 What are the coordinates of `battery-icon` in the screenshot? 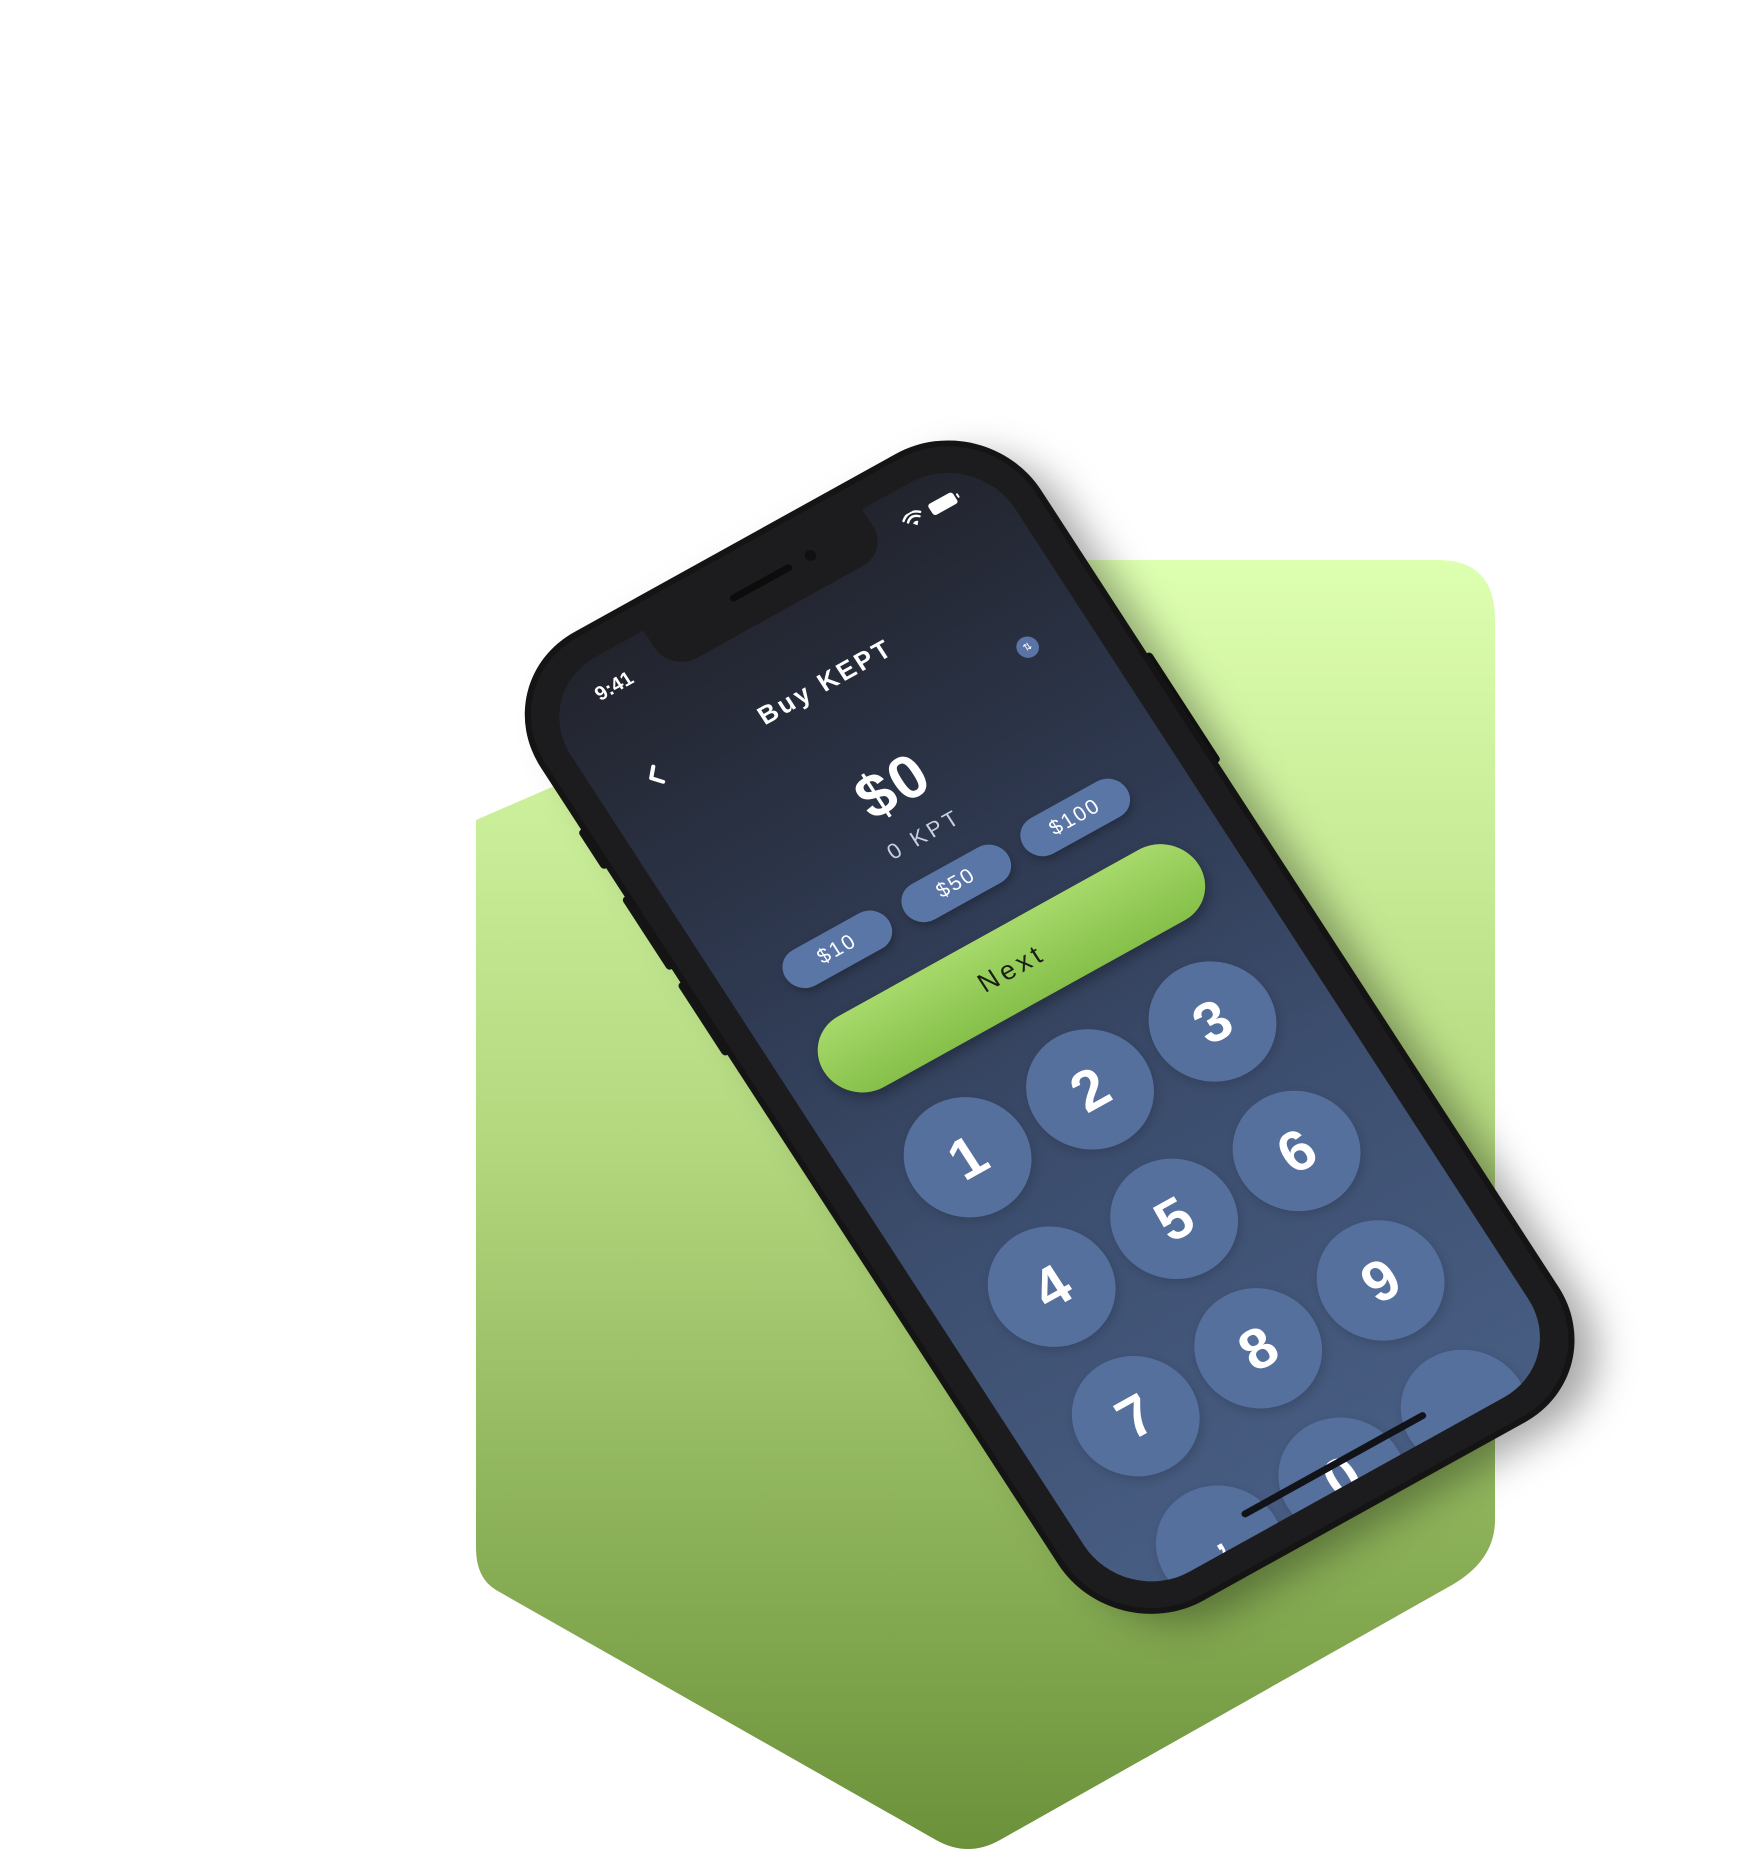 It's located at (942, 503).